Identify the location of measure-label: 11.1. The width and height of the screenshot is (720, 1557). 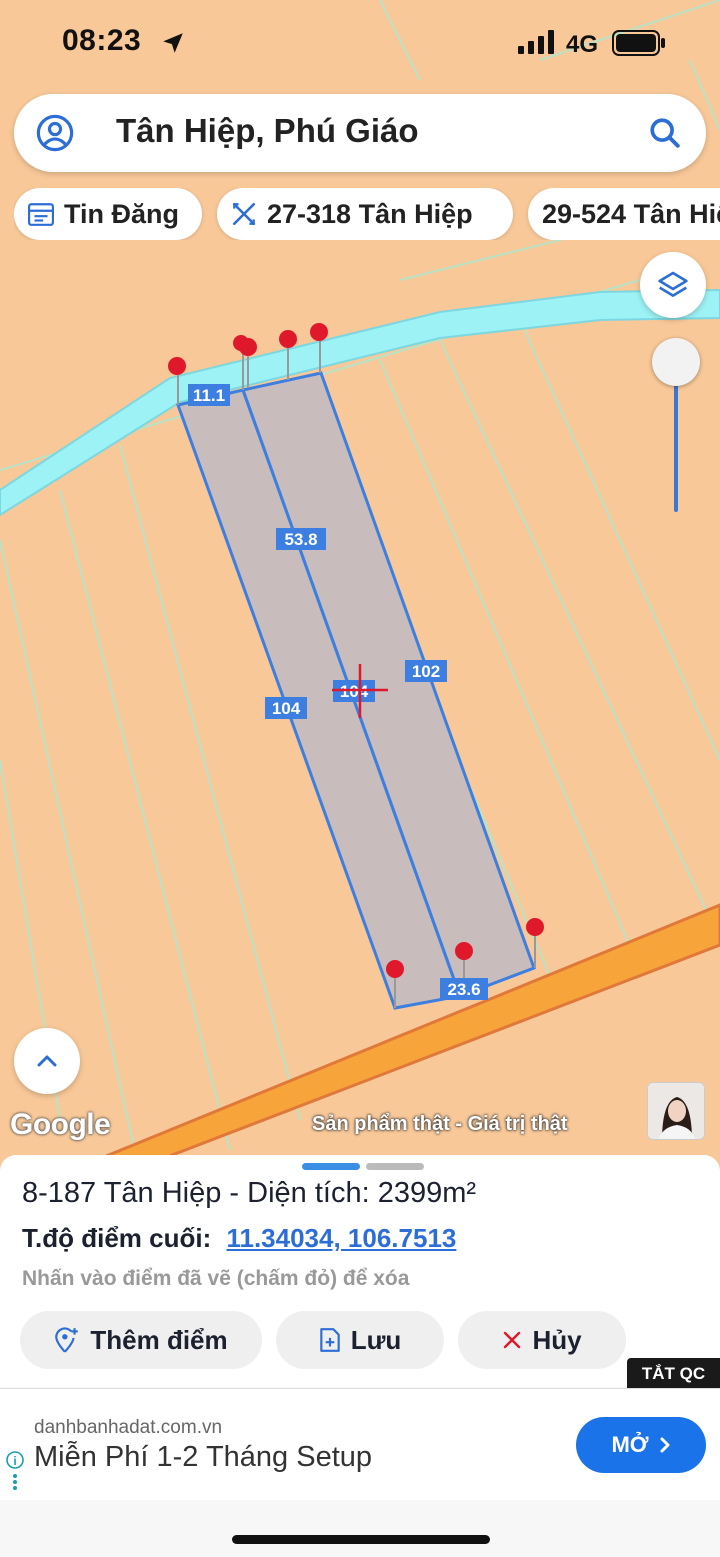
(209, 395).